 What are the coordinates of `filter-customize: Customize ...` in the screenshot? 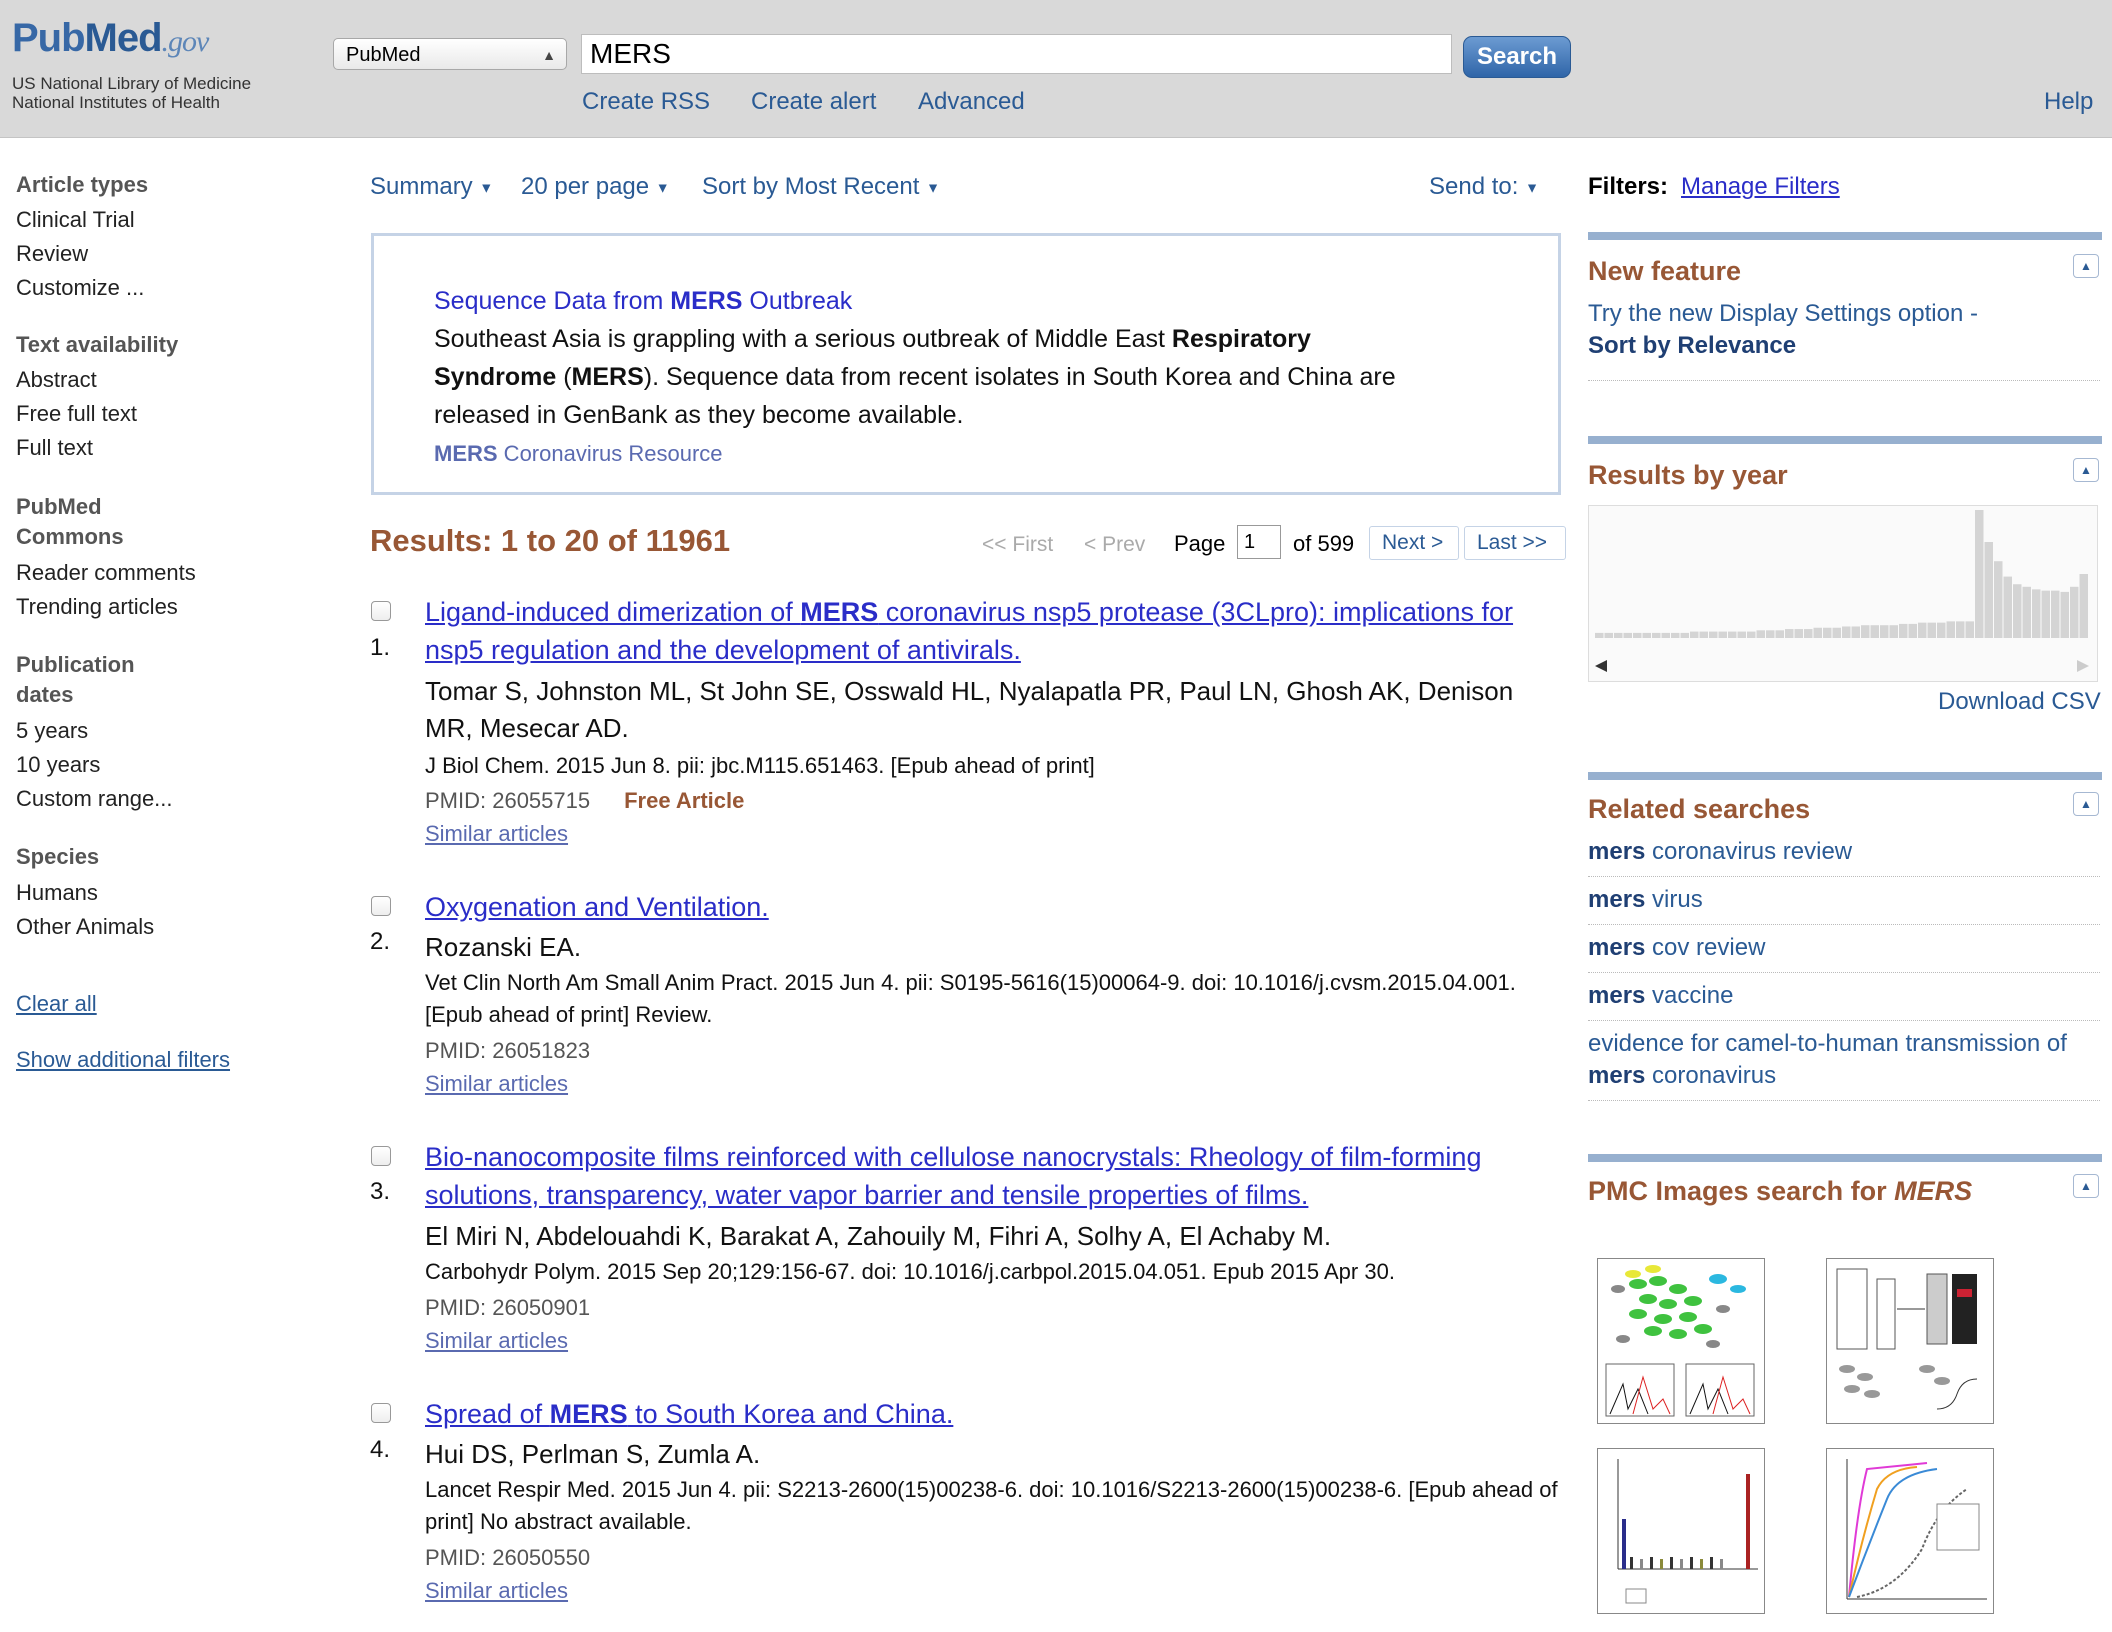 It's located at (80, 288).